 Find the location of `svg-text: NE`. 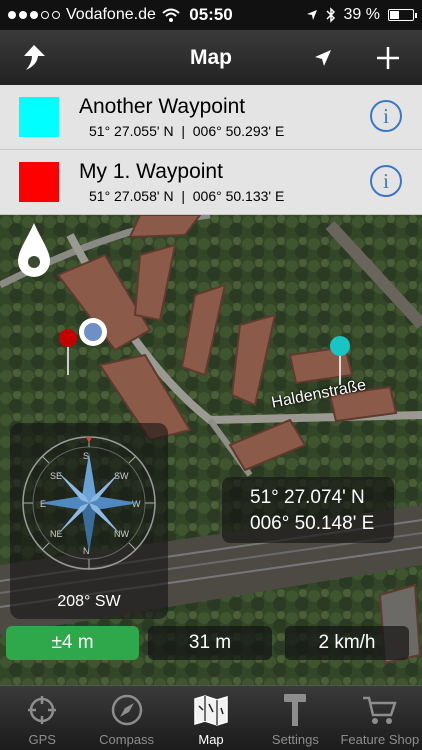

svg-text: NE is located at coordinates (56, 534).